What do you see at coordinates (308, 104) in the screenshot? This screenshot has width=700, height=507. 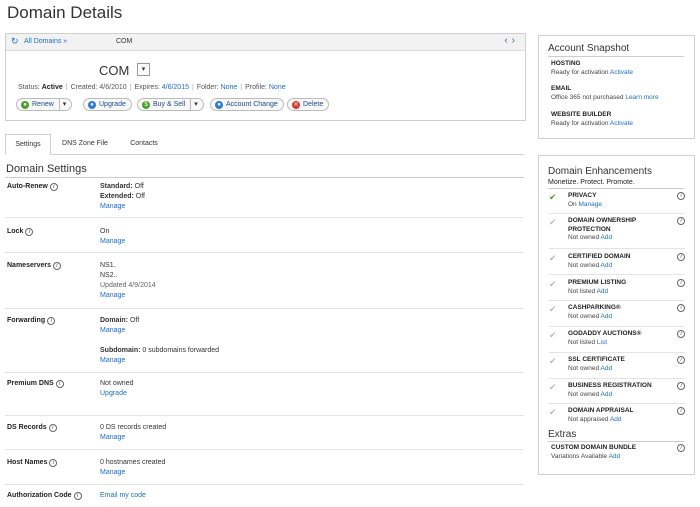 I see `delete-button: ✕ Delete` at bounding box center [308, 104].